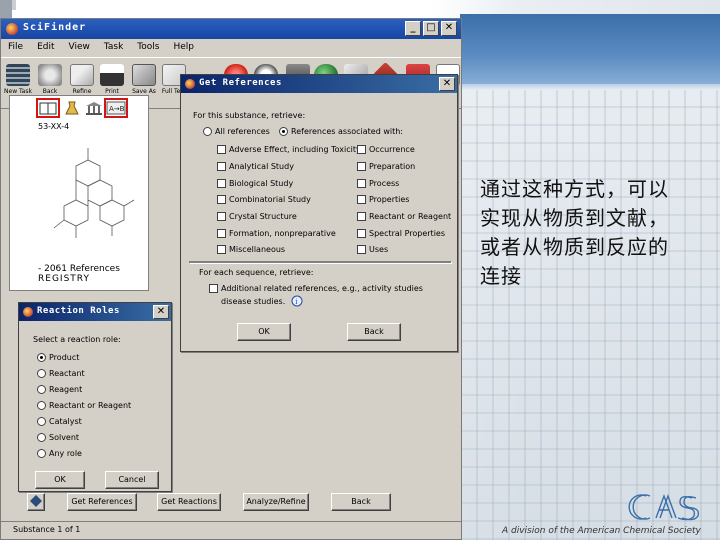  Describe the element at coordinates (116, 108) in the screenshot. I see `highlight-get-reactions` at that location.